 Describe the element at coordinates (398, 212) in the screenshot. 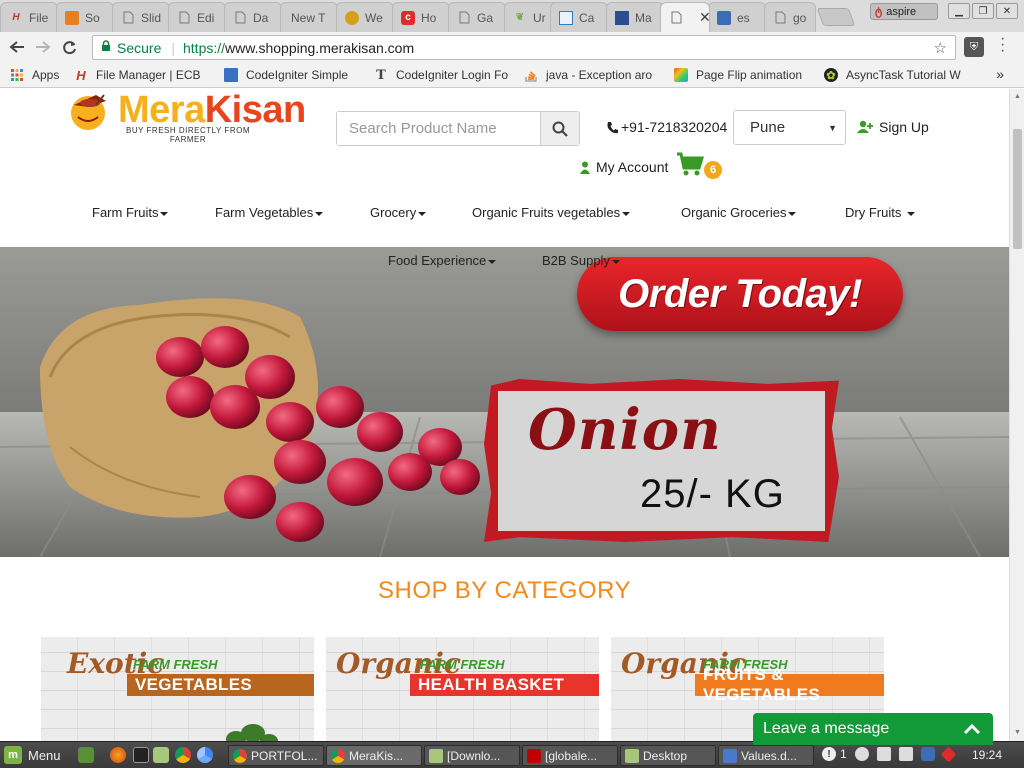

I see `nav-grocery: Grocery` at that location.